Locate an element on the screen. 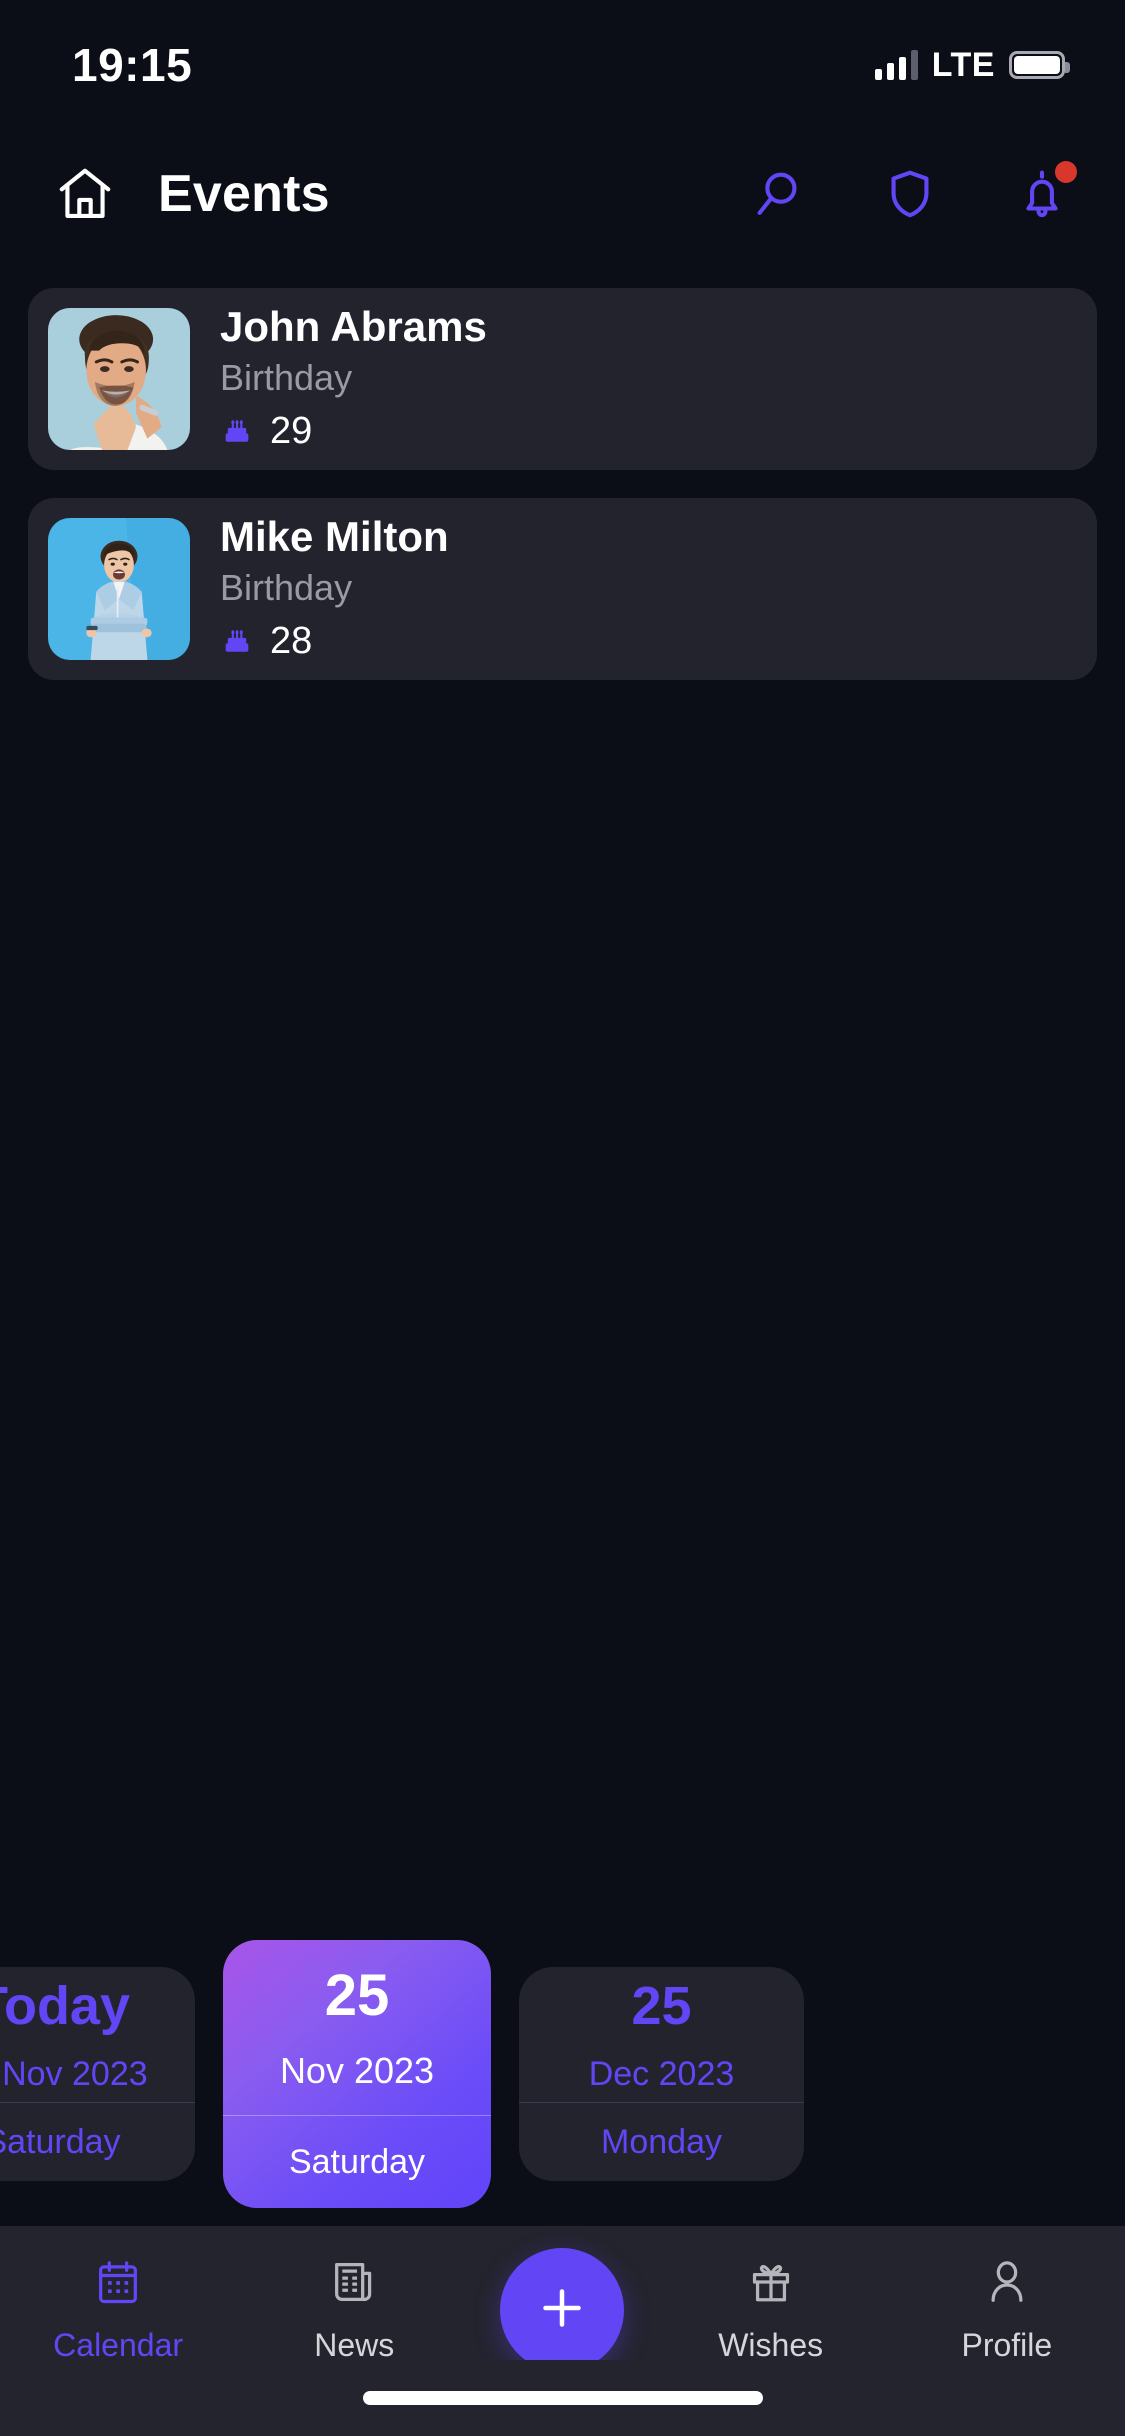  tab-wishes: Wishes is located at coordinates (771, 2310).